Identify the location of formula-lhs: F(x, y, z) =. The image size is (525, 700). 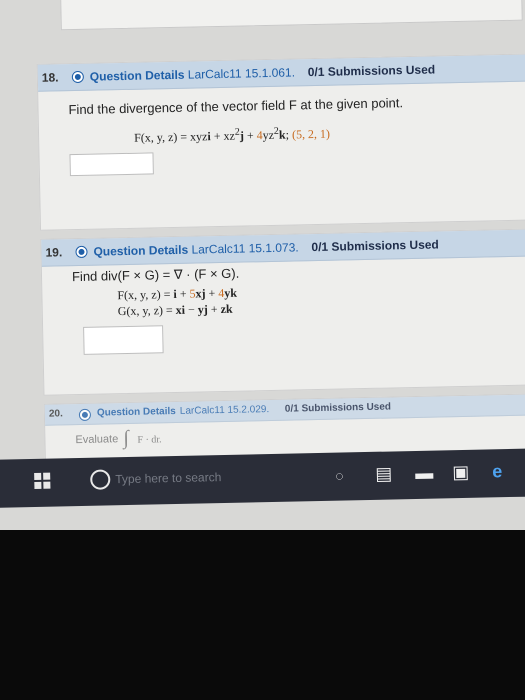
(145, 295).